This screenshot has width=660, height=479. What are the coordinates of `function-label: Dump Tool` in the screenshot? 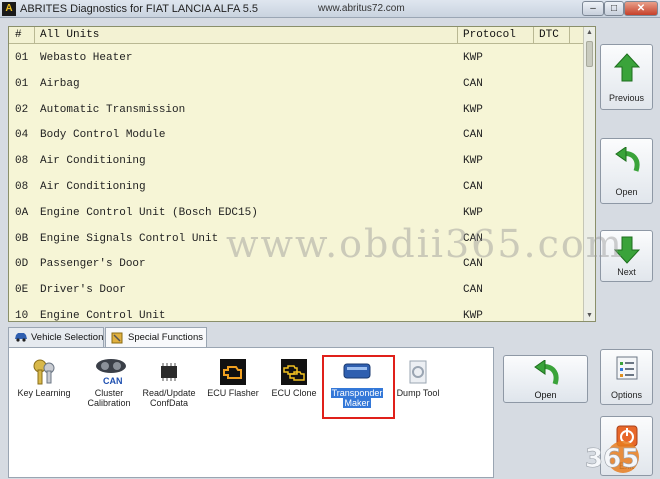 It's located at (418, 393).